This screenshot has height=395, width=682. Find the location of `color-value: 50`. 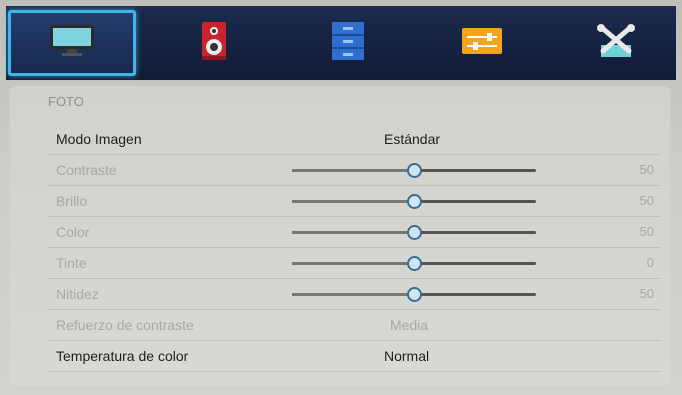

color-value: 50 is located at coordinates (646, 231).